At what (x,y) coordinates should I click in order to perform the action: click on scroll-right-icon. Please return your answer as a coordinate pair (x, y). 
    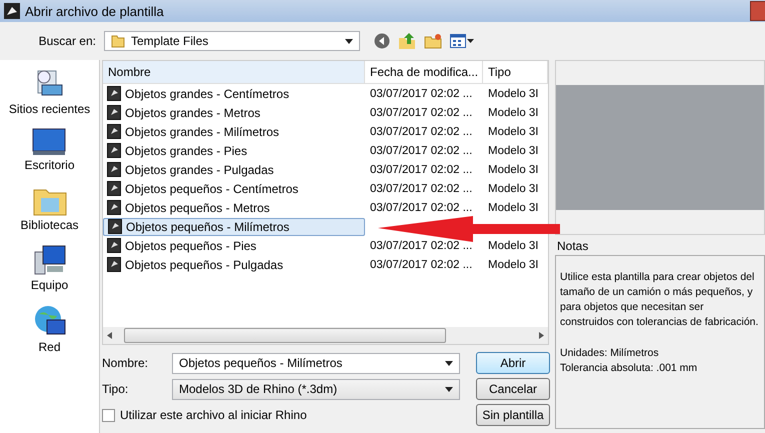
    Looking at the image, I should click on (541, 335).